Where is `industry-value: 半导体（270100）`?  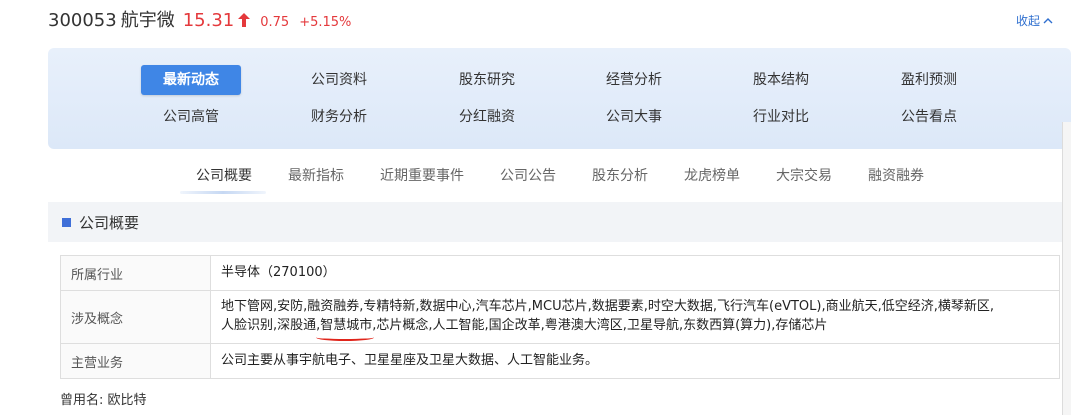
industry-value: 半导体（270100） is located at coordinates (635, 273).